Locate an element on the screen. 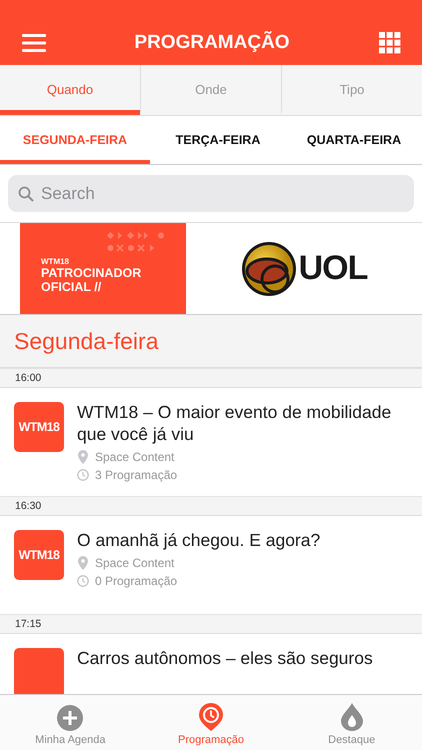  search-field: Search is located at coordinates (211, 193).